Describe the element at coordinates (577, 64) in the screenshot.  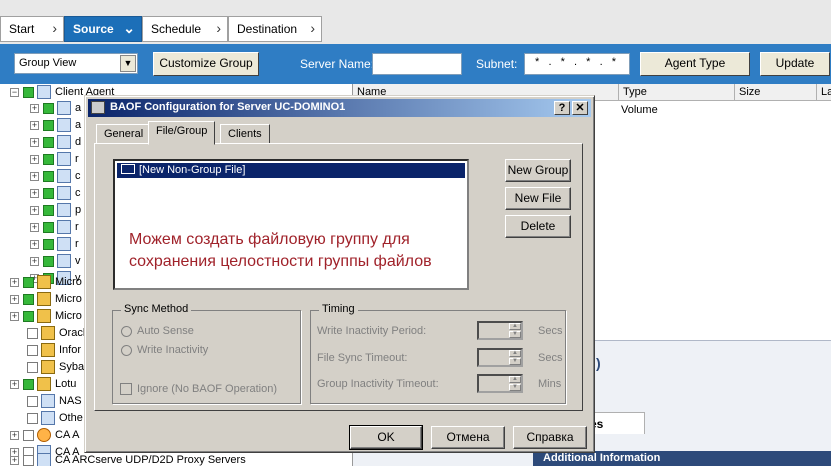
I see `subnet-input: * . * . * . *` at that location.